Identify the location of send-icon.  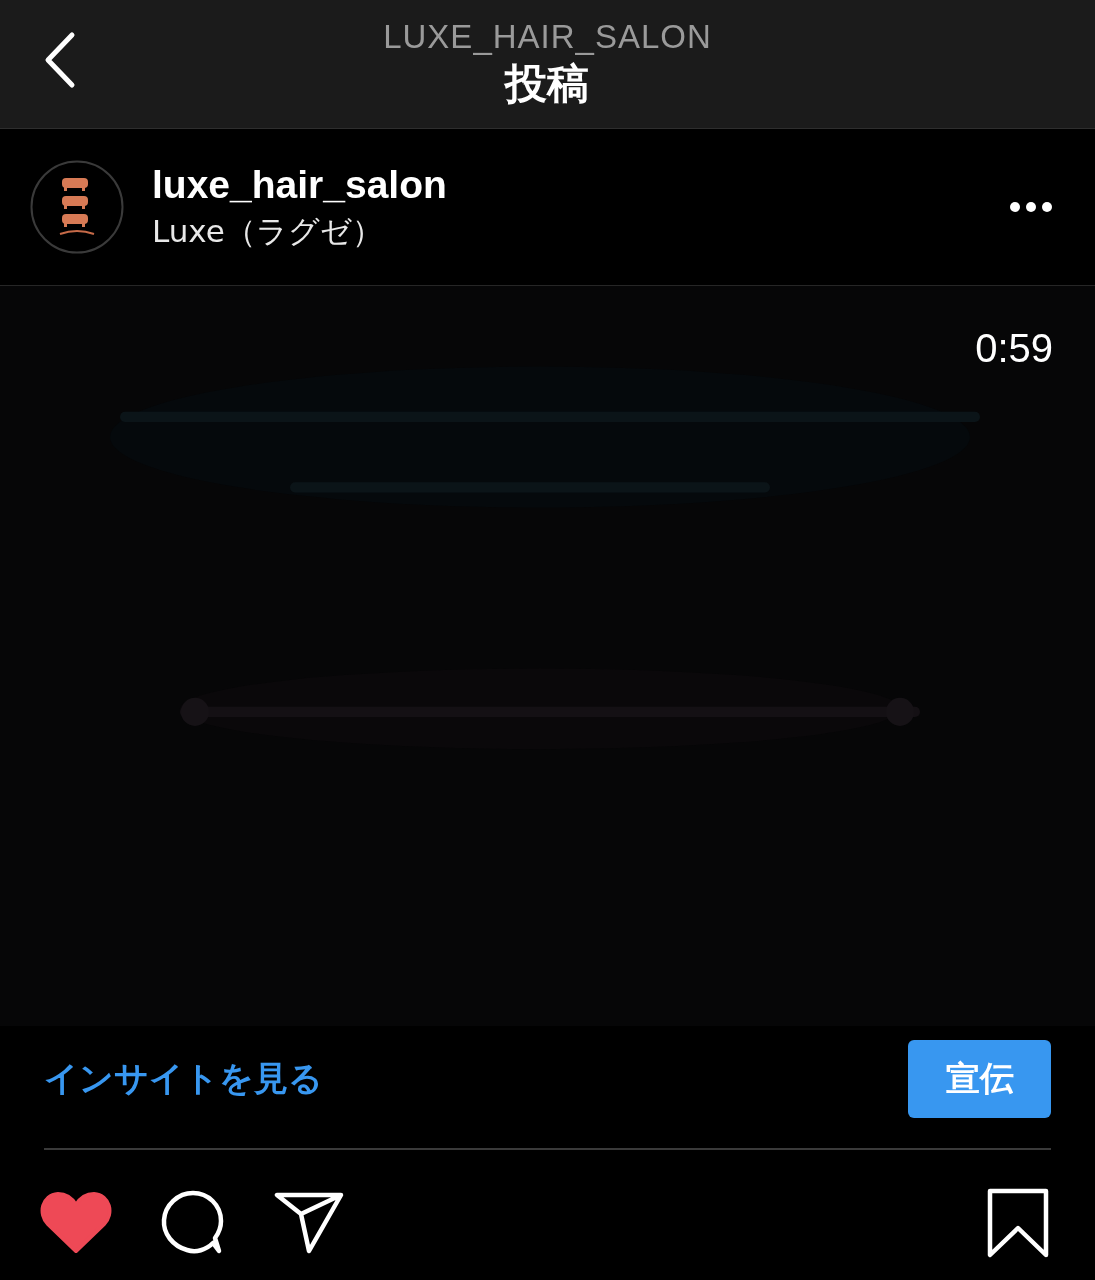
(309, 1223).